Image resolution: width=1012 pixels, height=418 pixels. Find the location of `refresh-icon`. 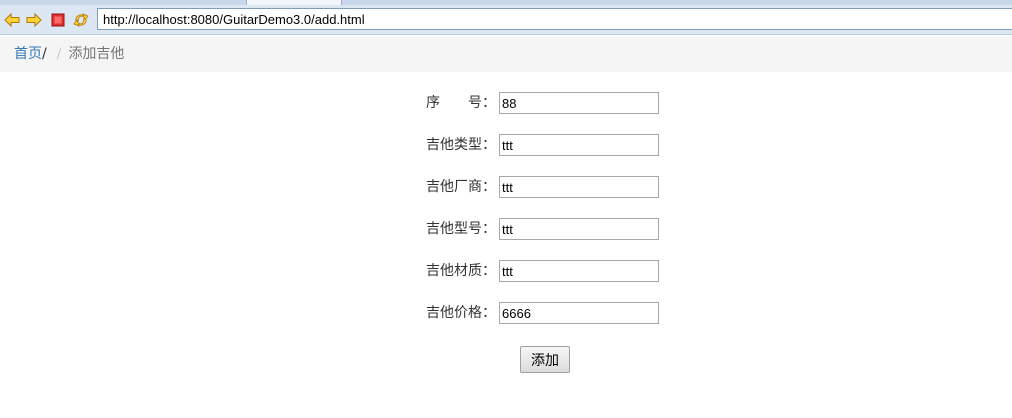

refresh-icon is located at coordinates (81, 20).